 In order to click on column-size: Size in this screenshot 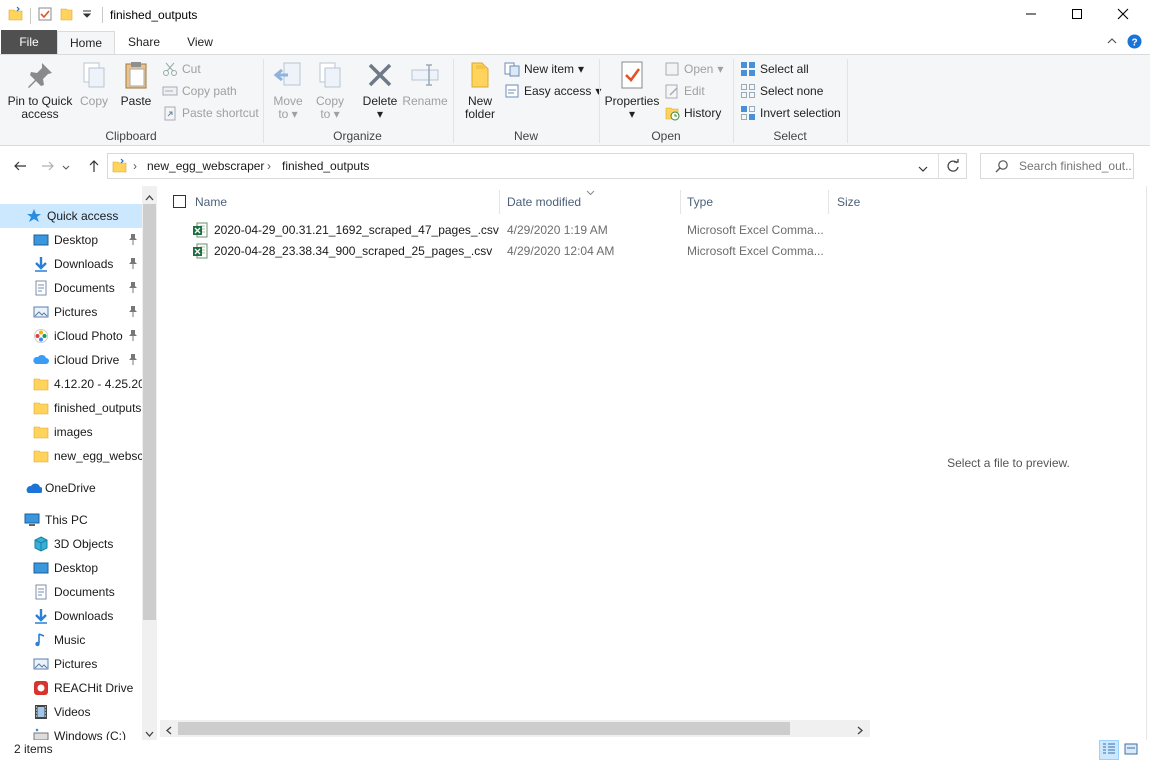, I will do `click(852, 202)`.